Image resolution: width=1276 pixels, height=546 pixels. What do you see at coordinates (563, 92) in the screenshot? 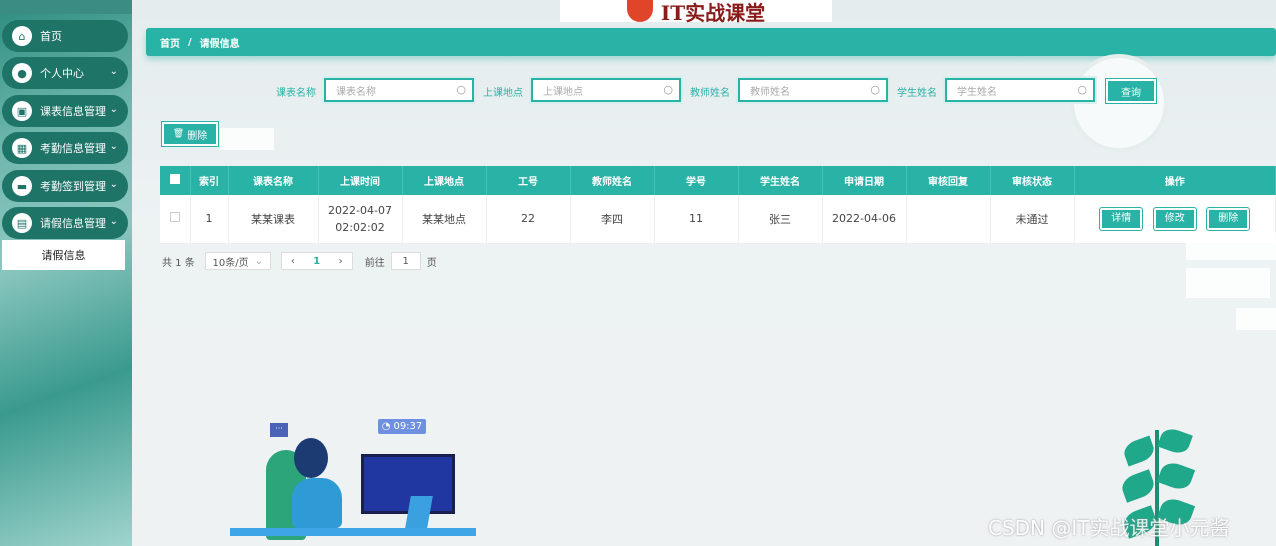
I see `placeholder: 上课地点` at bounding box center [563, 92].